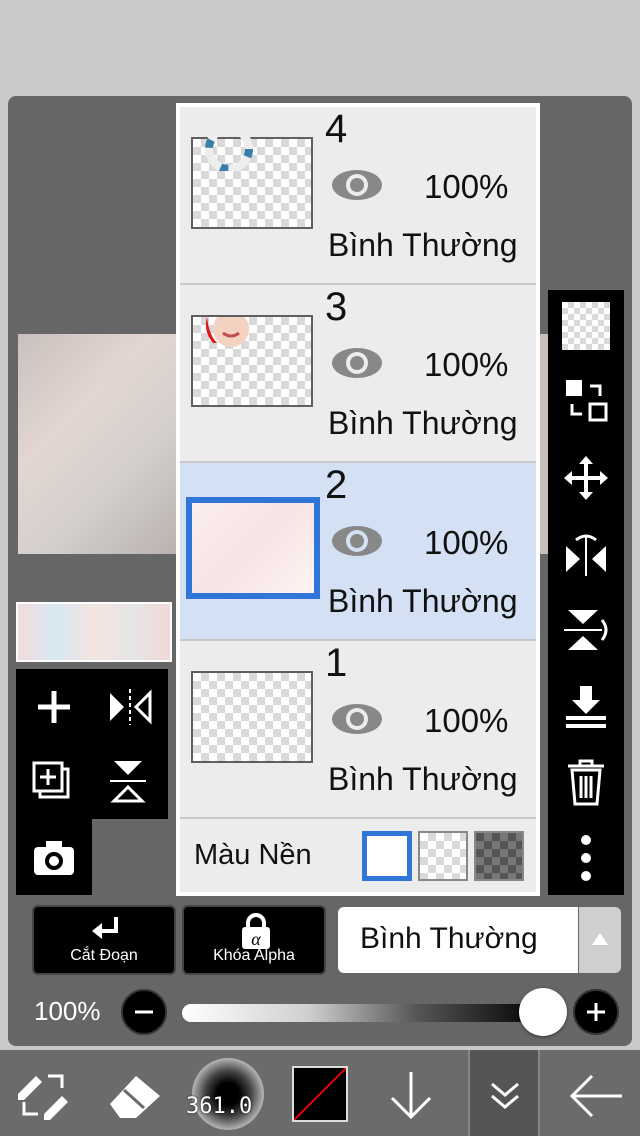 Image resolution: width=640 pixels, height=1136 pixels. I want to click on left-toolbar-camera-area, so click(54, 857).